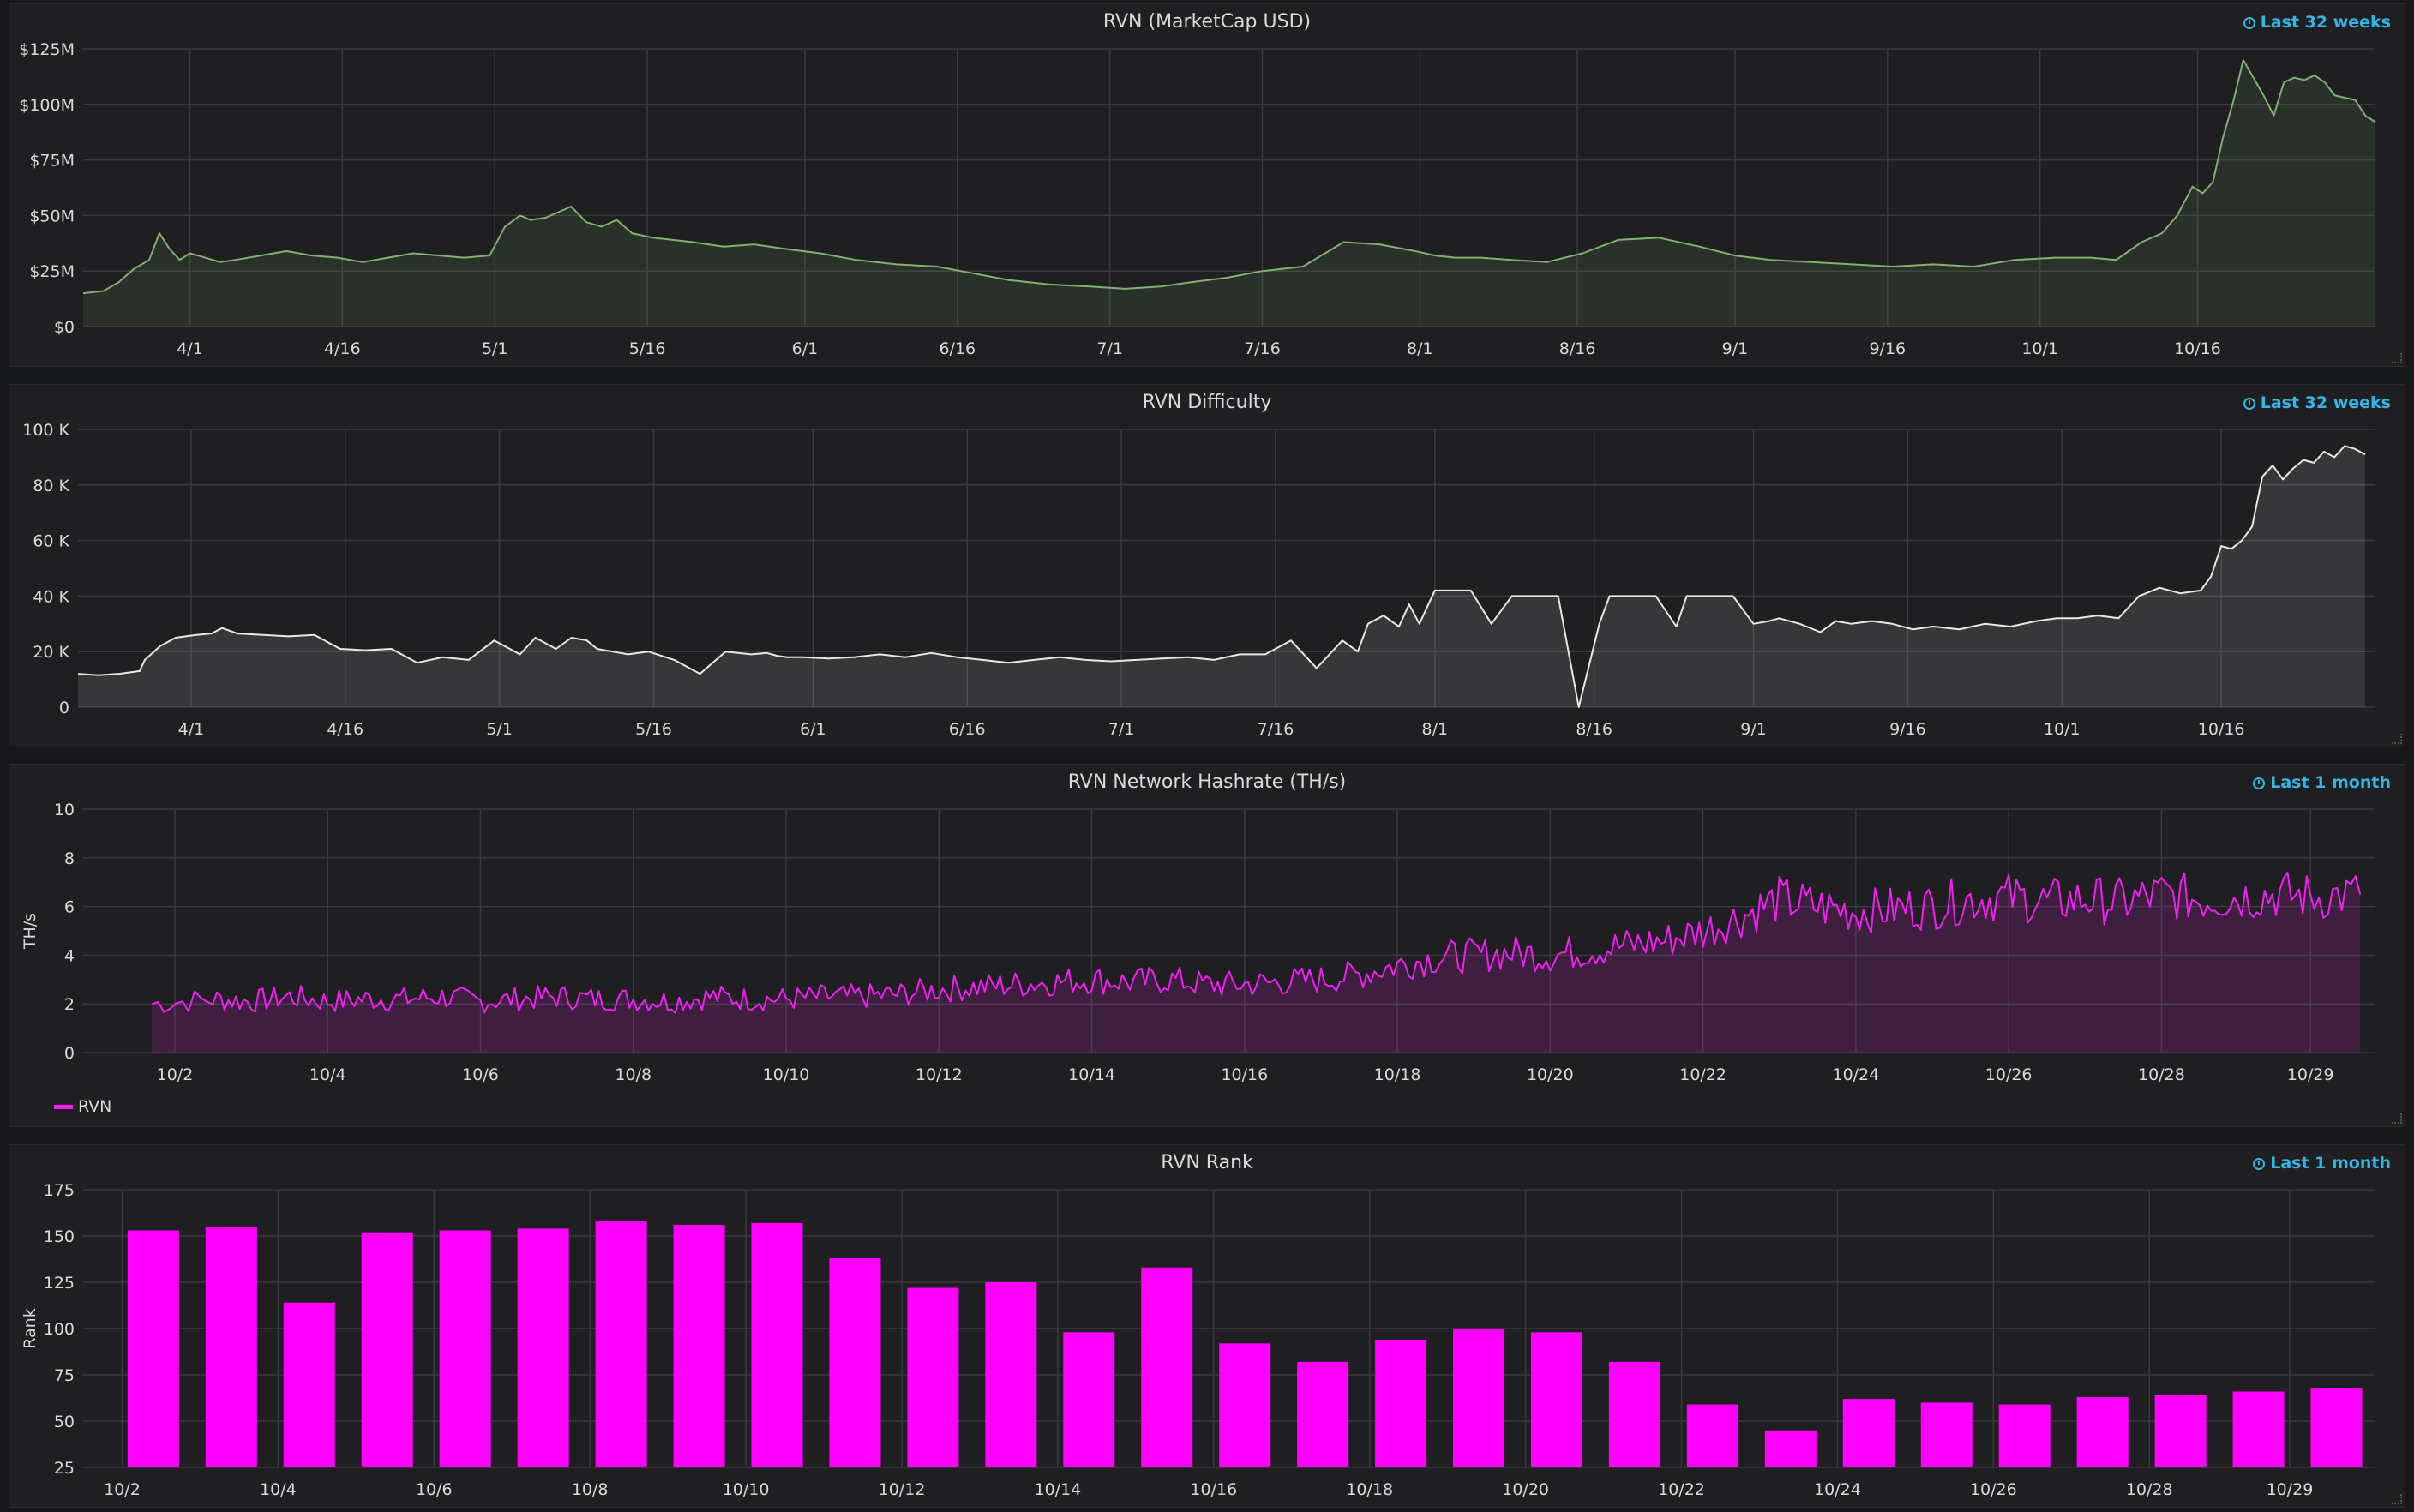 This screenshot has width=2414, height=1512. Describe the element at coordinates (1262, 348) in the screenshot. I see `x-tick-label: 7/16` at that location.